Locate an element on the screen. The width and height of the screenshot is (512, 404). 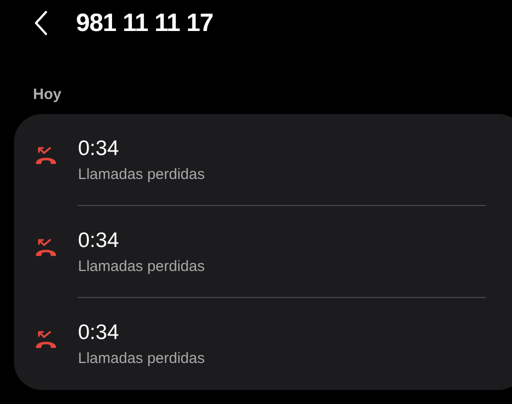
contact-number: 981 11 11 17 is located at coordinates (145, 23).